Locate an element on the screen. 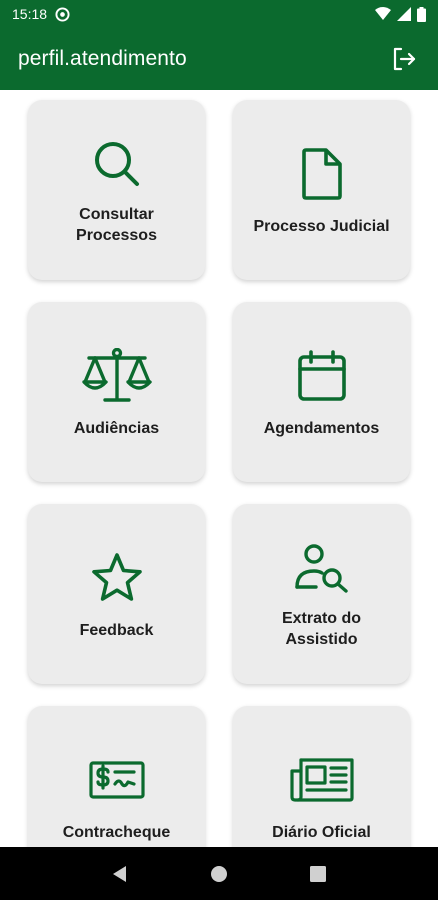 The width and height of the screenshot is (438, 900). back-icon is located at coordinates (119, 873).